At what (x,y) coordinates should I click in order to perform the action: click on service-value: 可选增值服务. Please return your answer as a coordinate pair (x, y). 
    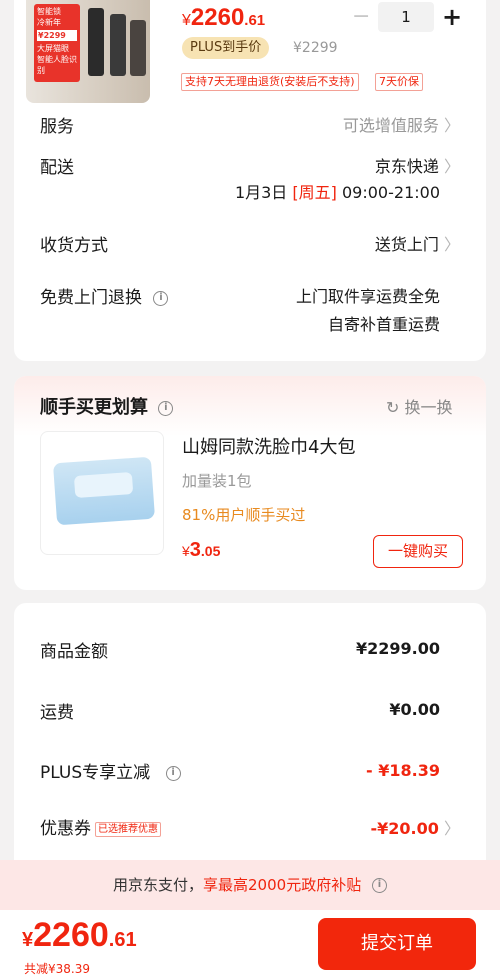
    Looking at the image, I should click on (390, 125).